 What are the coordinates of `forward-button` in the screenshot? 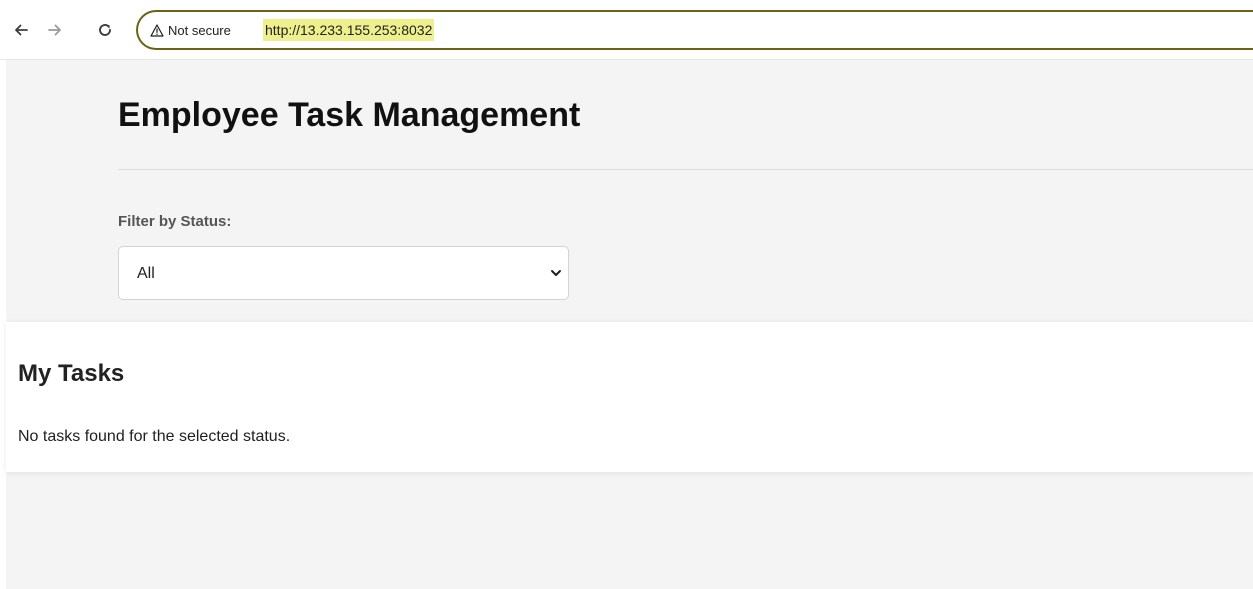 It's located at (55, 30).